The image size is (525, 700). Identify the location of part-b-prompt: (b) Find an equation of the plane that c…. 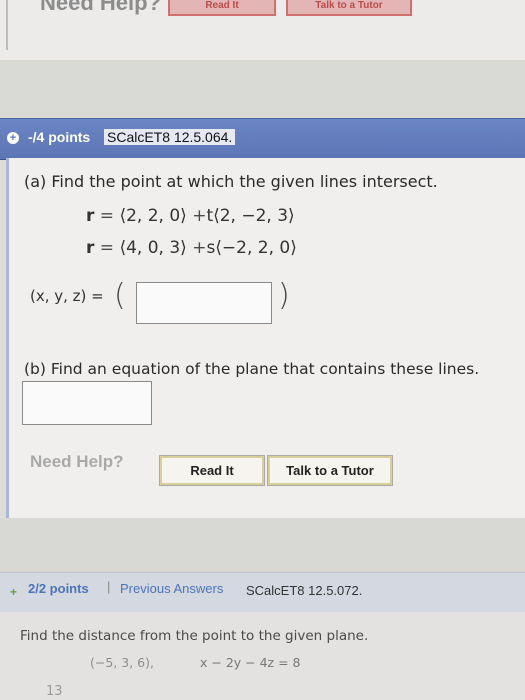
(252, 369).